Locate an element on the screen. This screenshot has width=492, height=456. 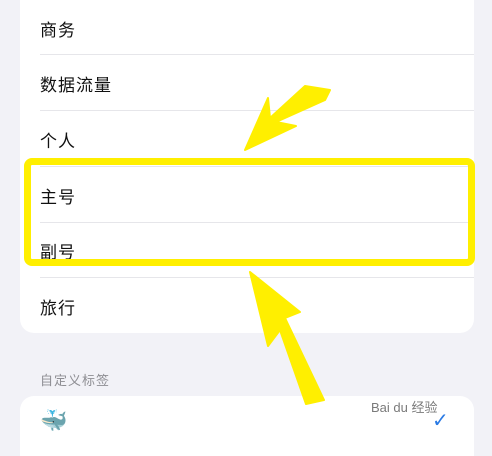
watermark-text: Bai du 经验 is located at coordinates (404, 407).